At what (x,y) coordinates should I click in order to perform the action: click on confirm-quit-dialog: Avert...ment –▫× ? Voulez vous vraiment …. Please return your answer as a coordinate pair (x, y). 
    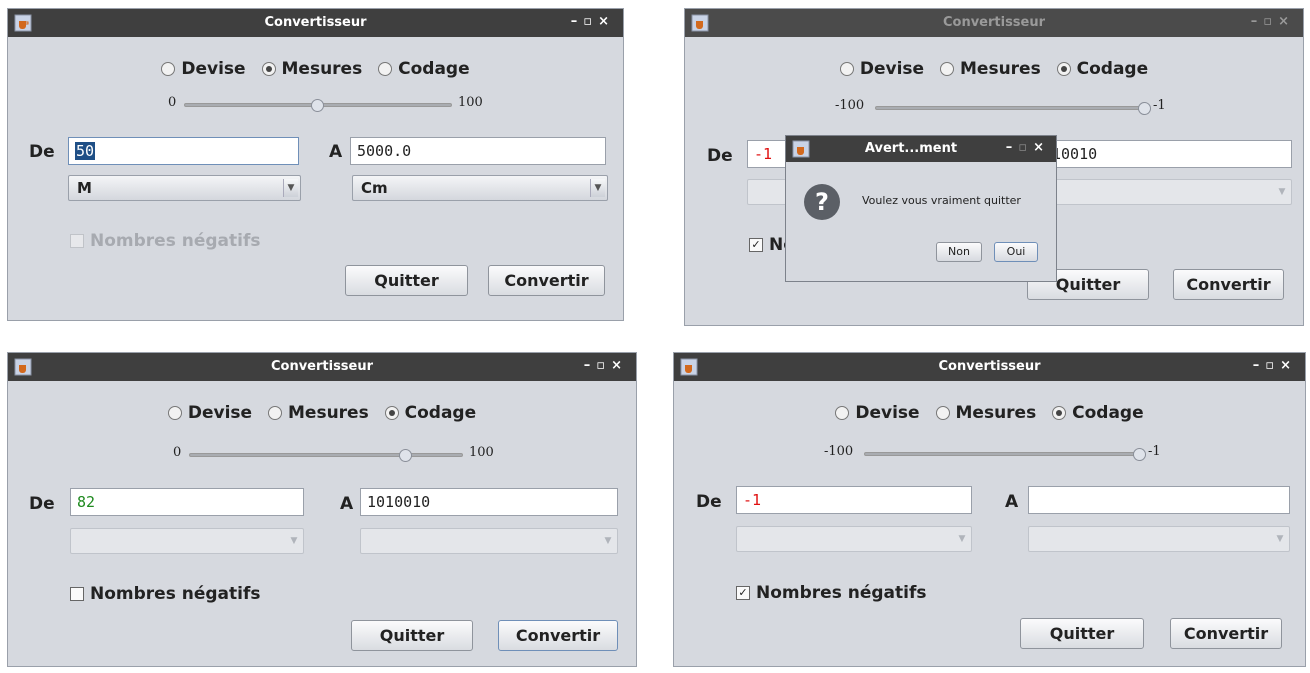
    Looking at the image, I should click on (921, 208).